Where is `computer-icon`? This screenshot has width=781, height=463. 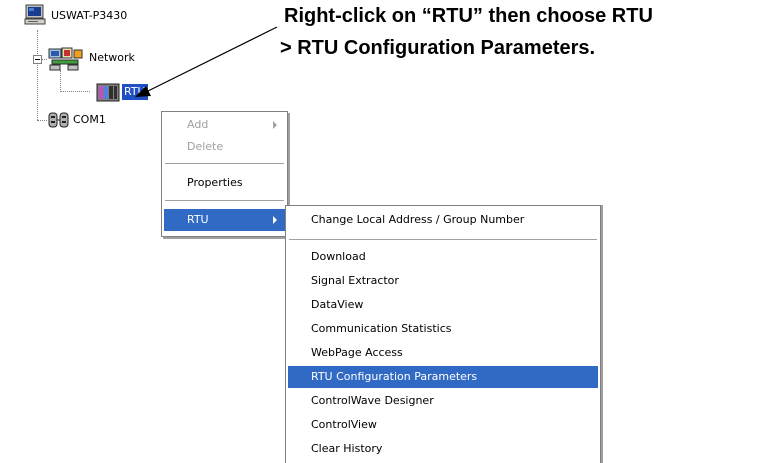 computer-icon is located at coordinates (35, 14).